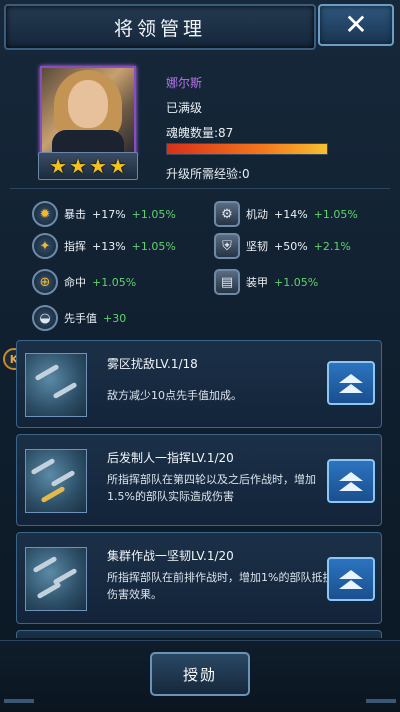 Image resolution: width=400 pixels, height=712 pixels. I want to click on soul-progress-bar, so click(247, 149).